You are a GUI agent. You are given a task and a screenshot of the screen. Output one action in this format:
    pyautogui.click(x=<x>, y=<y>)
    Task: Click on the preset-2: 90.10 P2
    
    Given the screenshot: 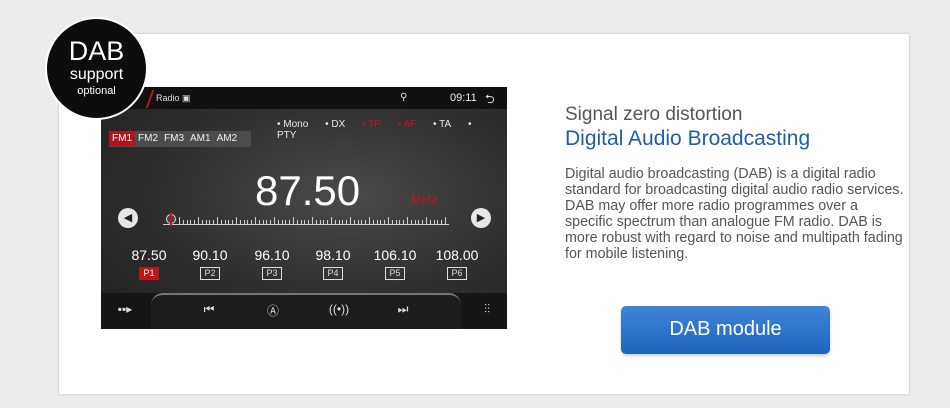 What is the action you would take?
    pyautogui.click(x=210, y=264)
    